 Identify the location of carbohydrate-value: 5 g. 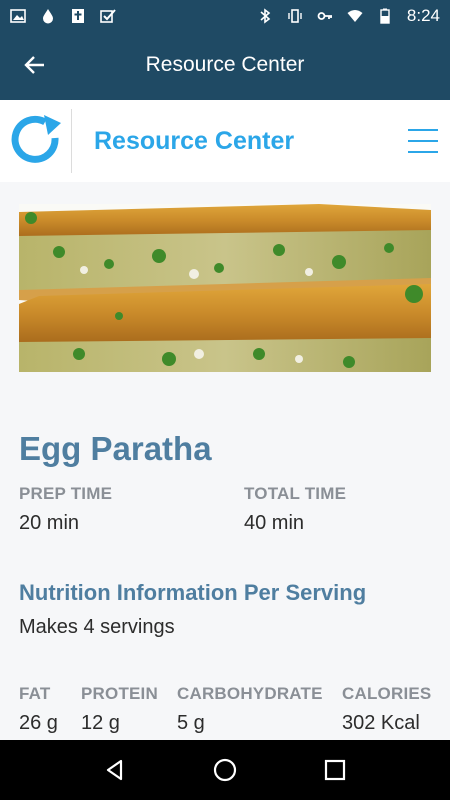
(191, 723).